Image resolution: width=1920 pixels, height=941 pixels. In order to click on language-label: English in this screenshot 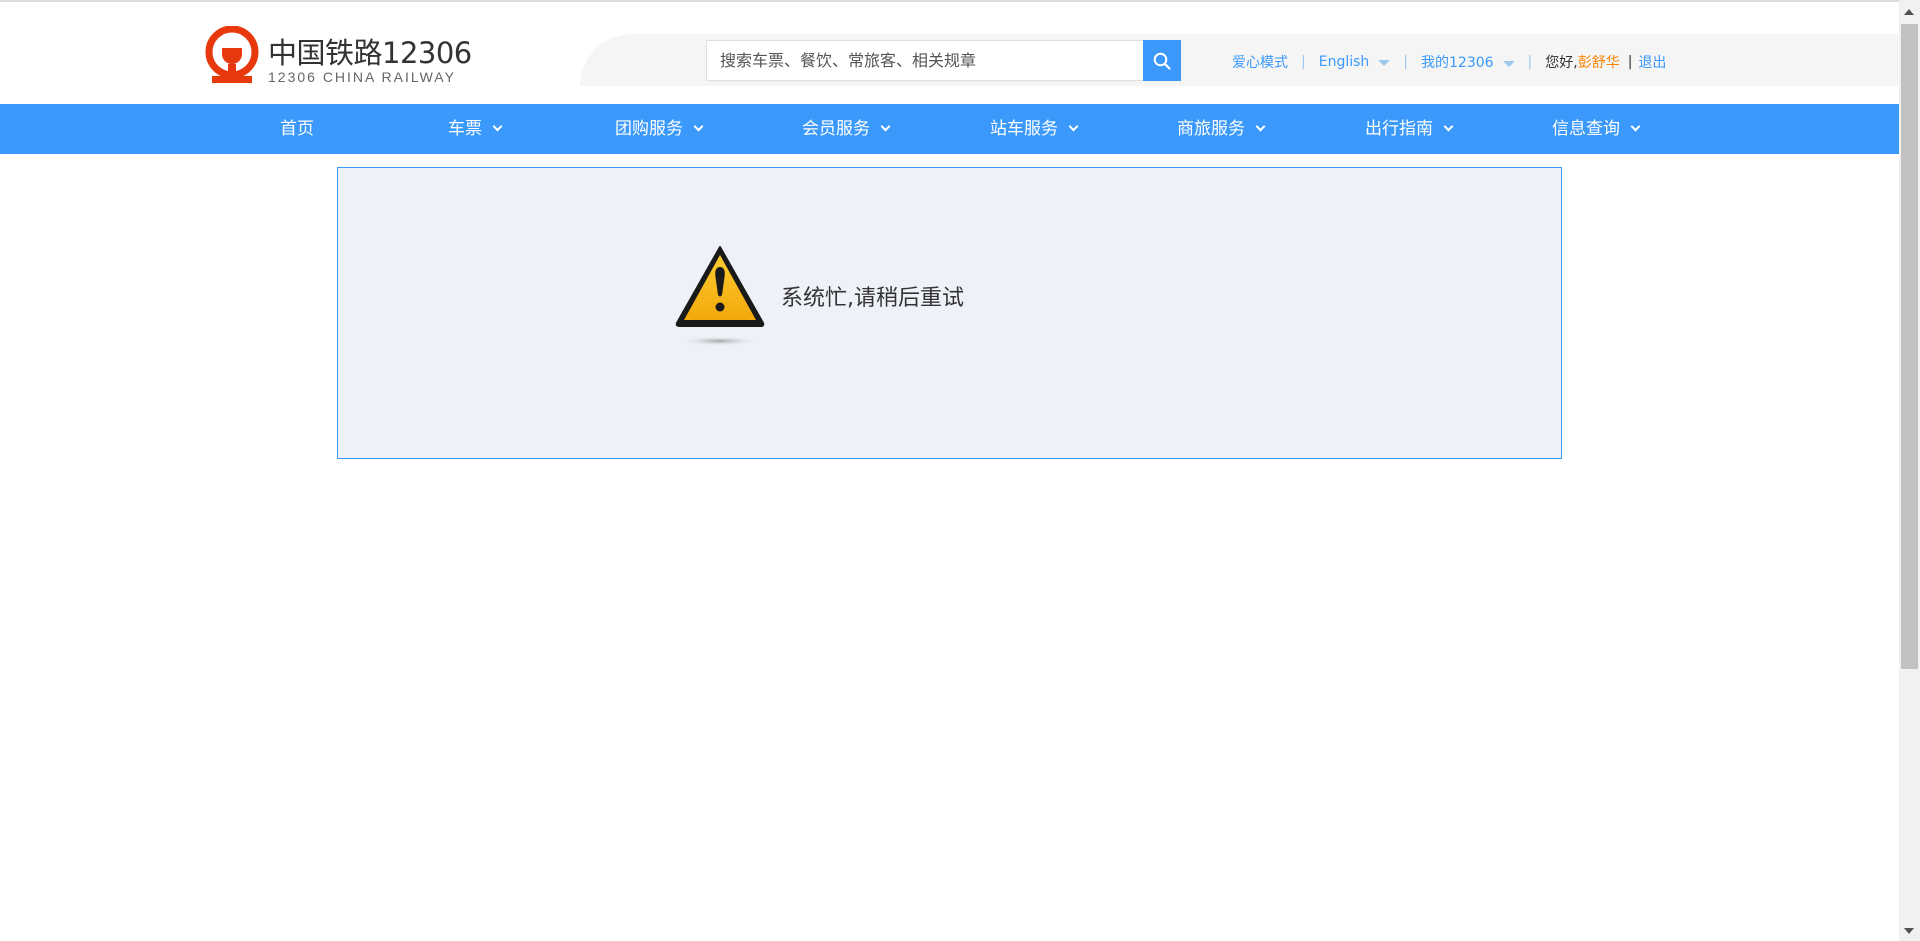, I will do `click(1344, 62)`.